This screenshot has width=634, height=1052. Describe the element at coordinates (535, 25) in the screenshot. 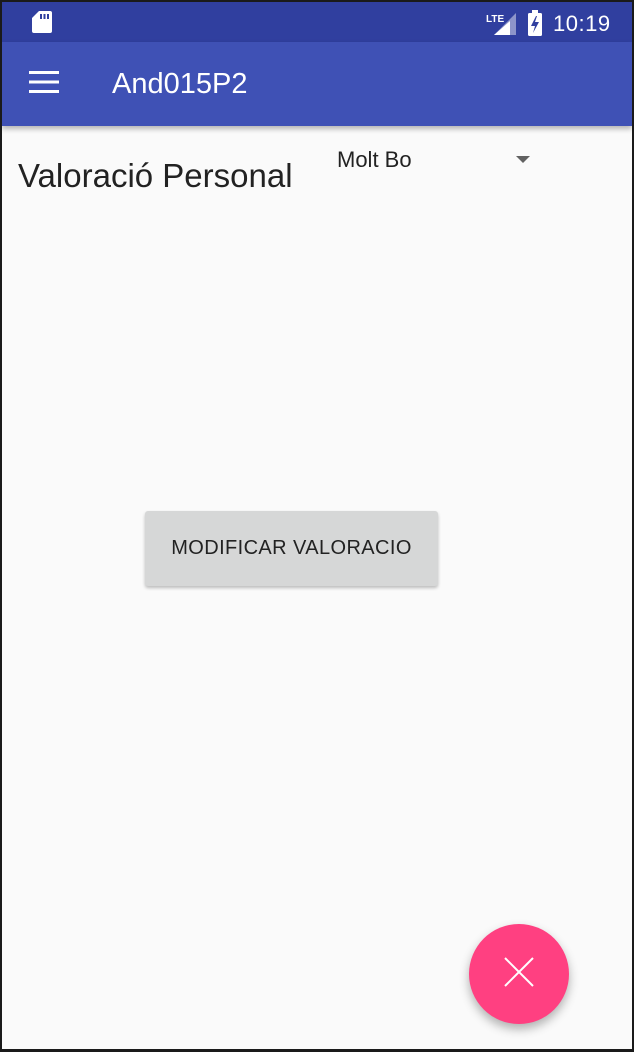

I see `battery-charging-icon` at that location.